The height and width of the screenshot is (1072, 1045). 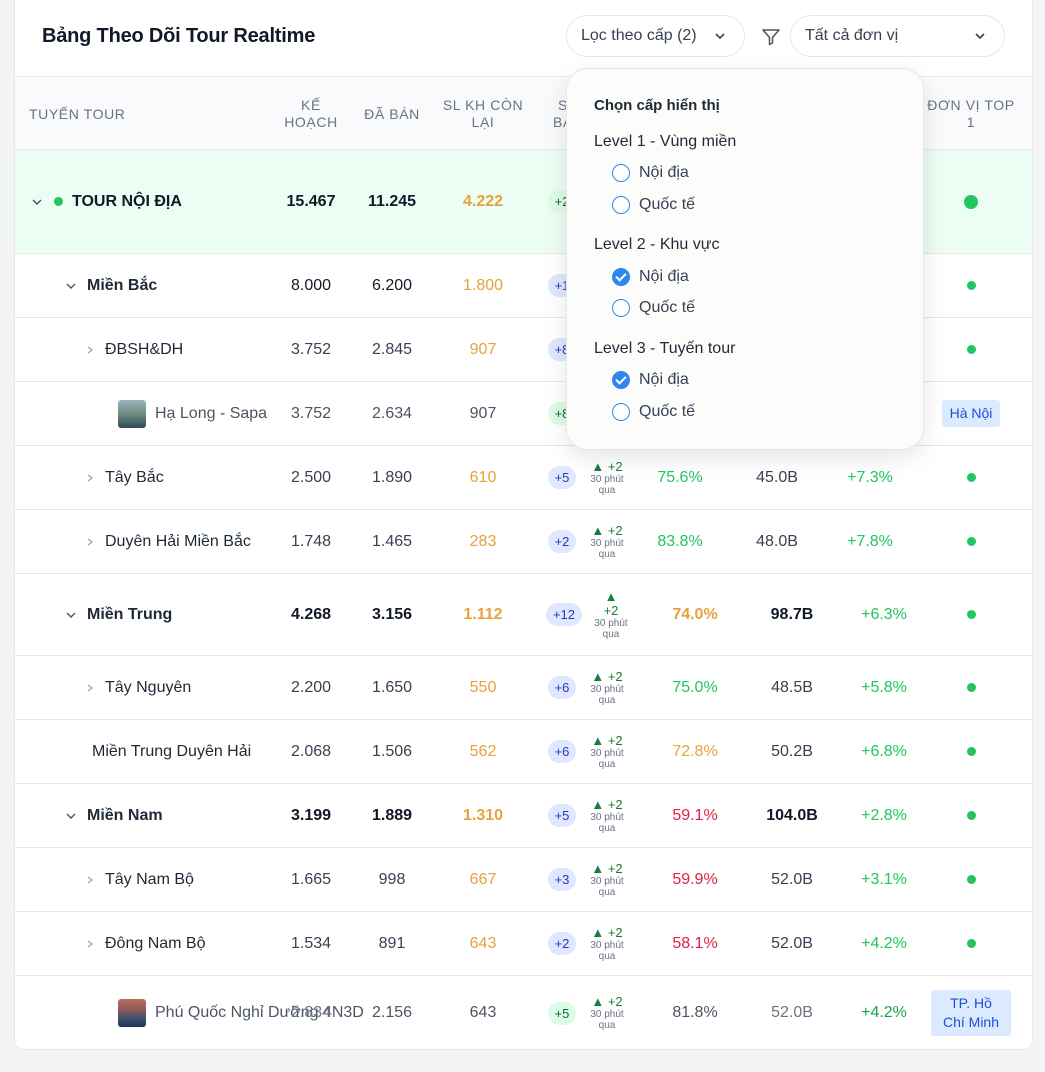 What do you see at coordinates (179, 36) in the screenshot?
I see `page-title: Bảng Theo Dõi Tour Realtime` at bounding box center [179, 36].